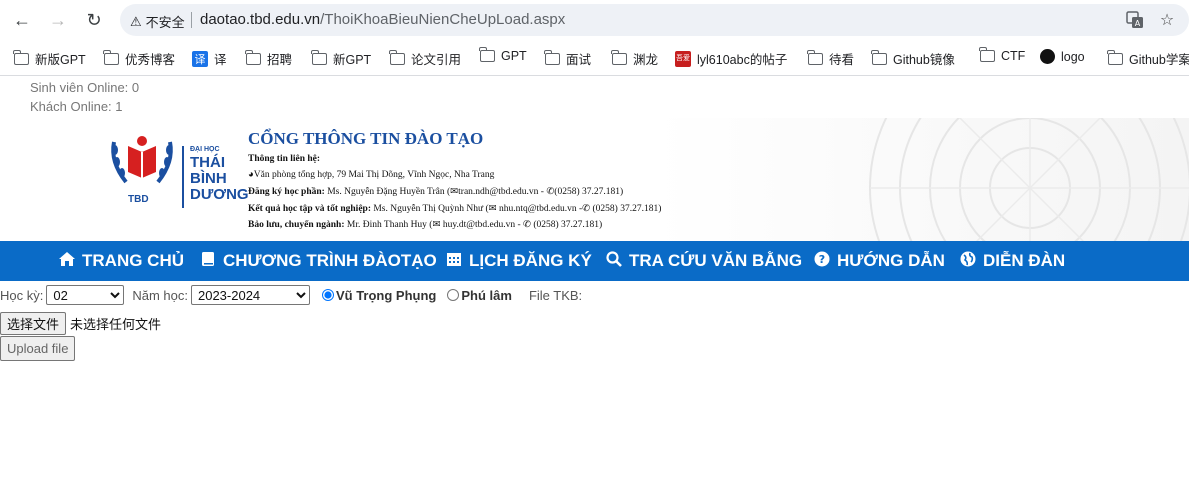  I want to click on bookmark-item: logo, so click(1062, 56).